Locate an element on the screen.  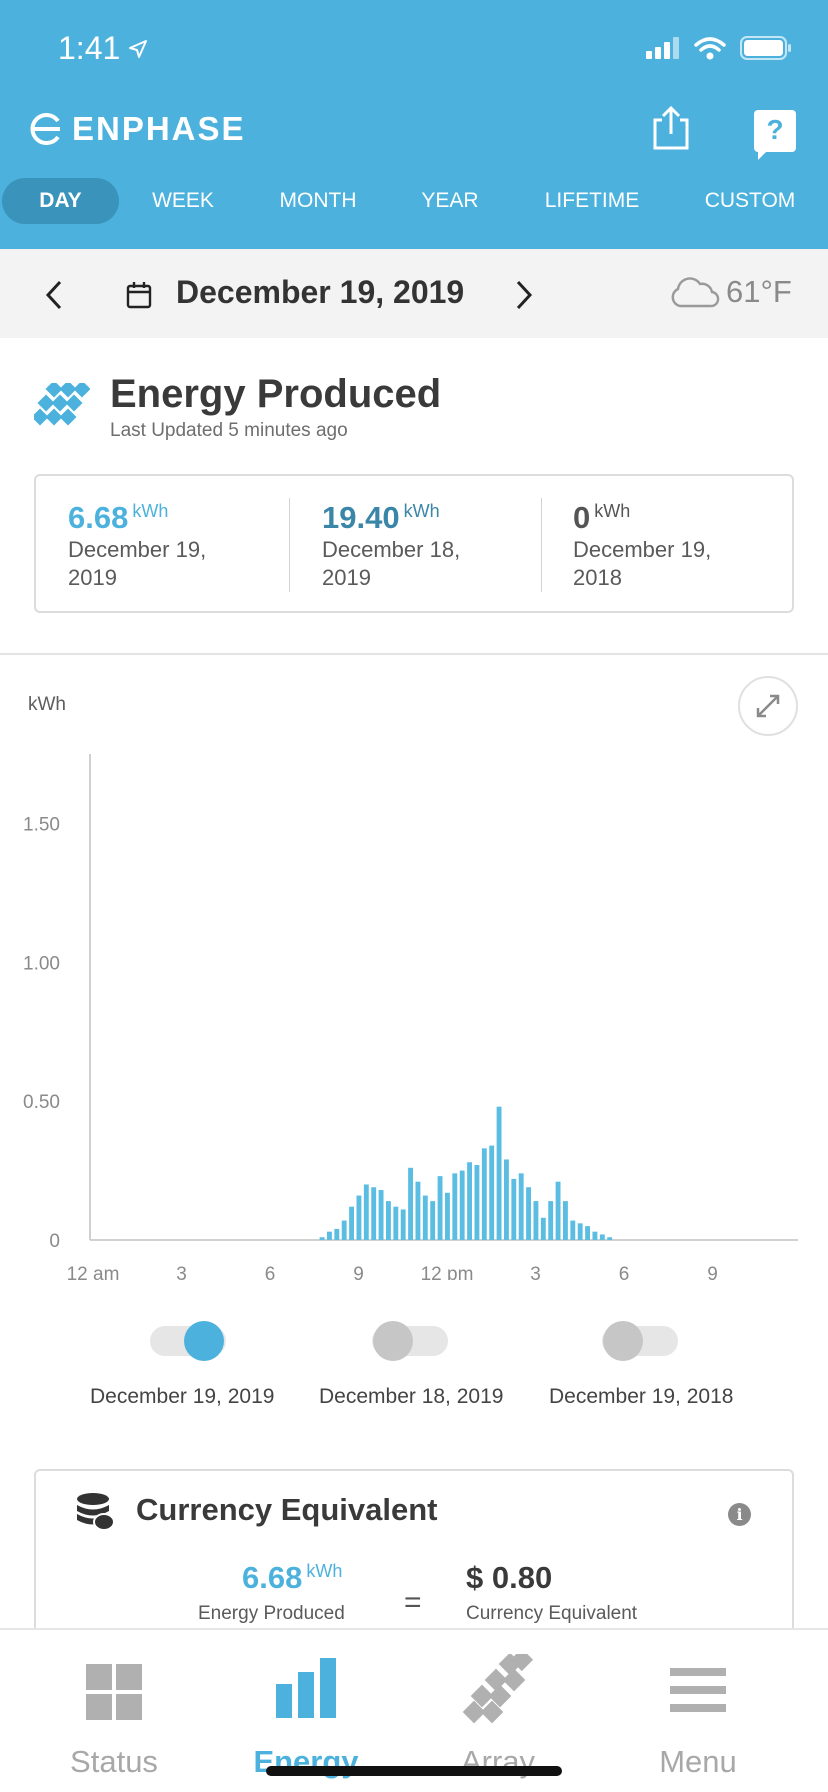
status-bar-time: 1:41 is located at coordinates (103, 48).